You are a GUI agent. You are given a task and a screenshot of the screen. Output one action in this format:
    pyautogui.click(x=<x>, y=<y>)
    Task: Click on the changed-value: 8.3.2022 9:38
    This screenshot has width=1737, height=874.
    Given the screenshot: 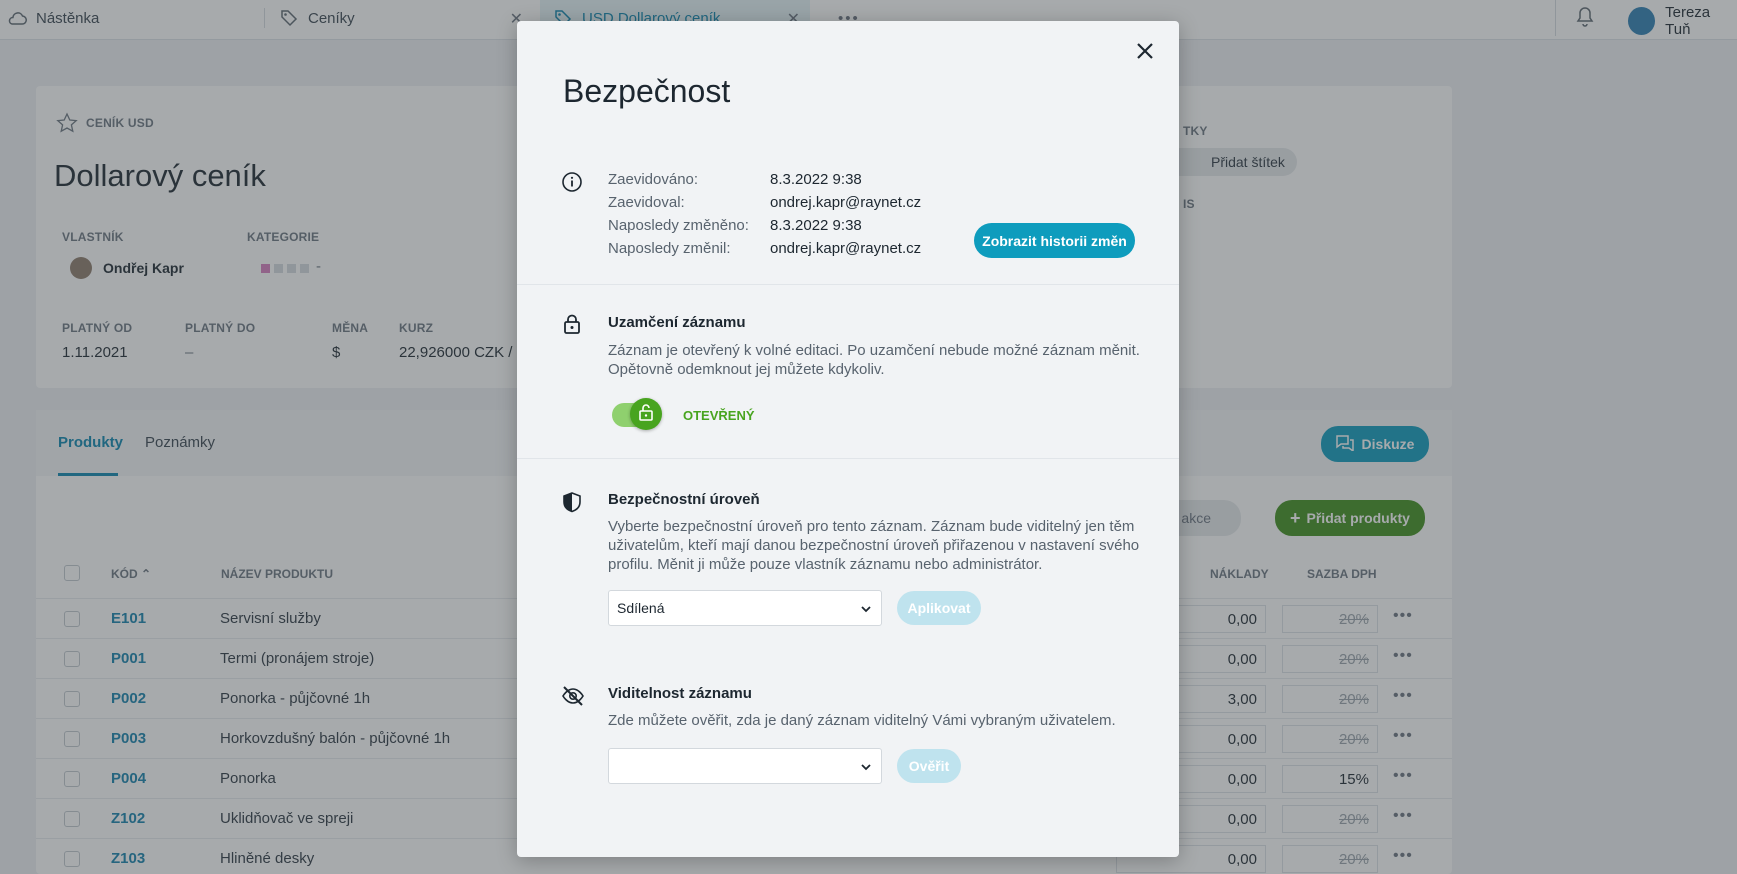 What is the action you would take?
    pyautogui.click(x=816, y=225)
    